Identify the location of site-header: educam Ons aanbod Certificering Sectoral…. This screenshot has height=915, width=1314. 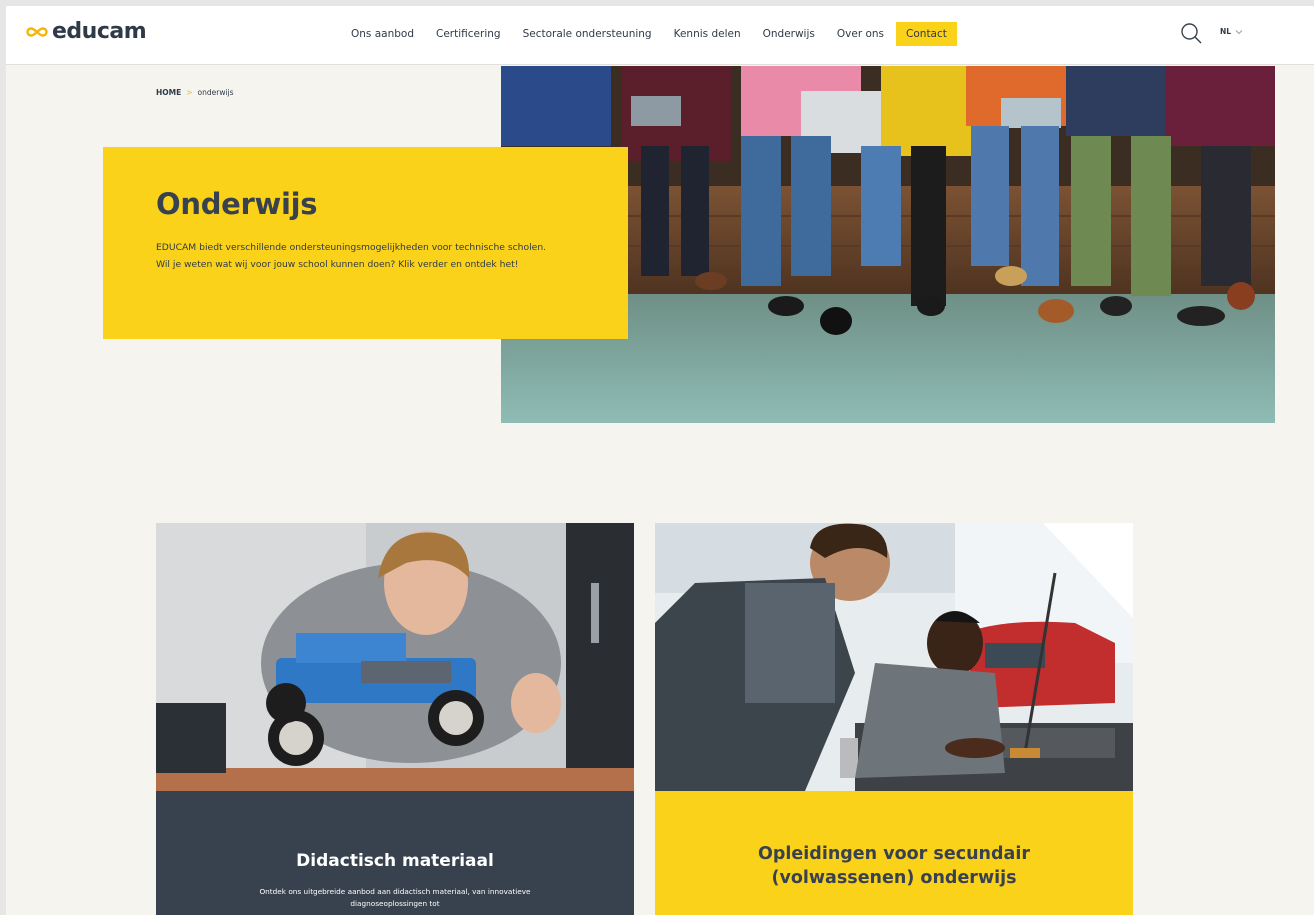
(660, 35).